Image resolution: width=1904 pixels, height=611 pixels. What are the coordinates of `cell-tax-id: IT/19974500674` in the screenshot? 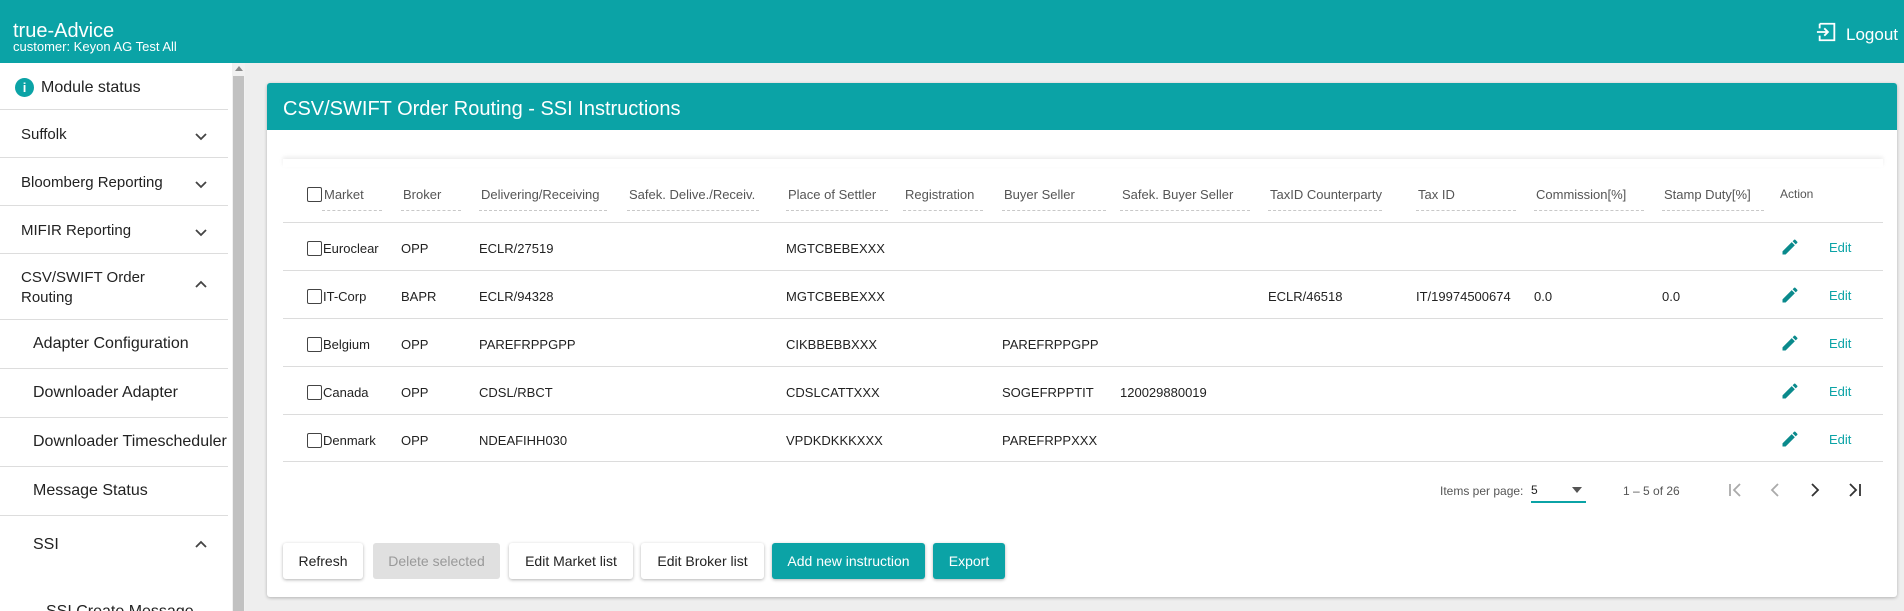 It's located at (1463, 296).